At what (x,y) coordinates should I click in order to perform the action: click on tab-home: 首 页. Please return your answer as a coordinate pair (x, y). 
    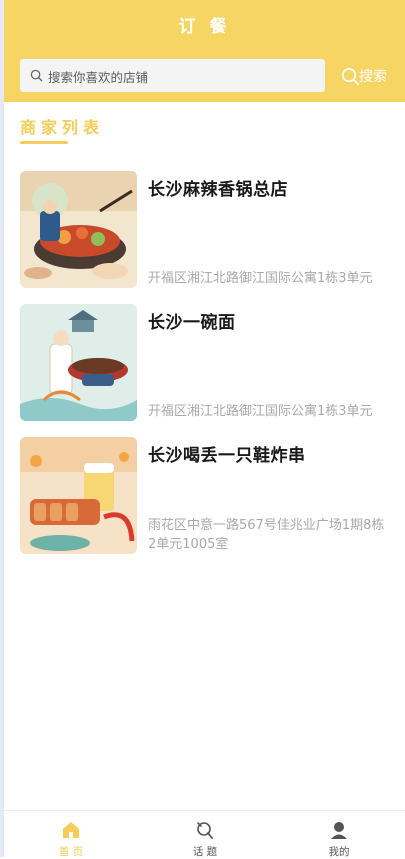
    Looking at the image, I should click on (71, 834).